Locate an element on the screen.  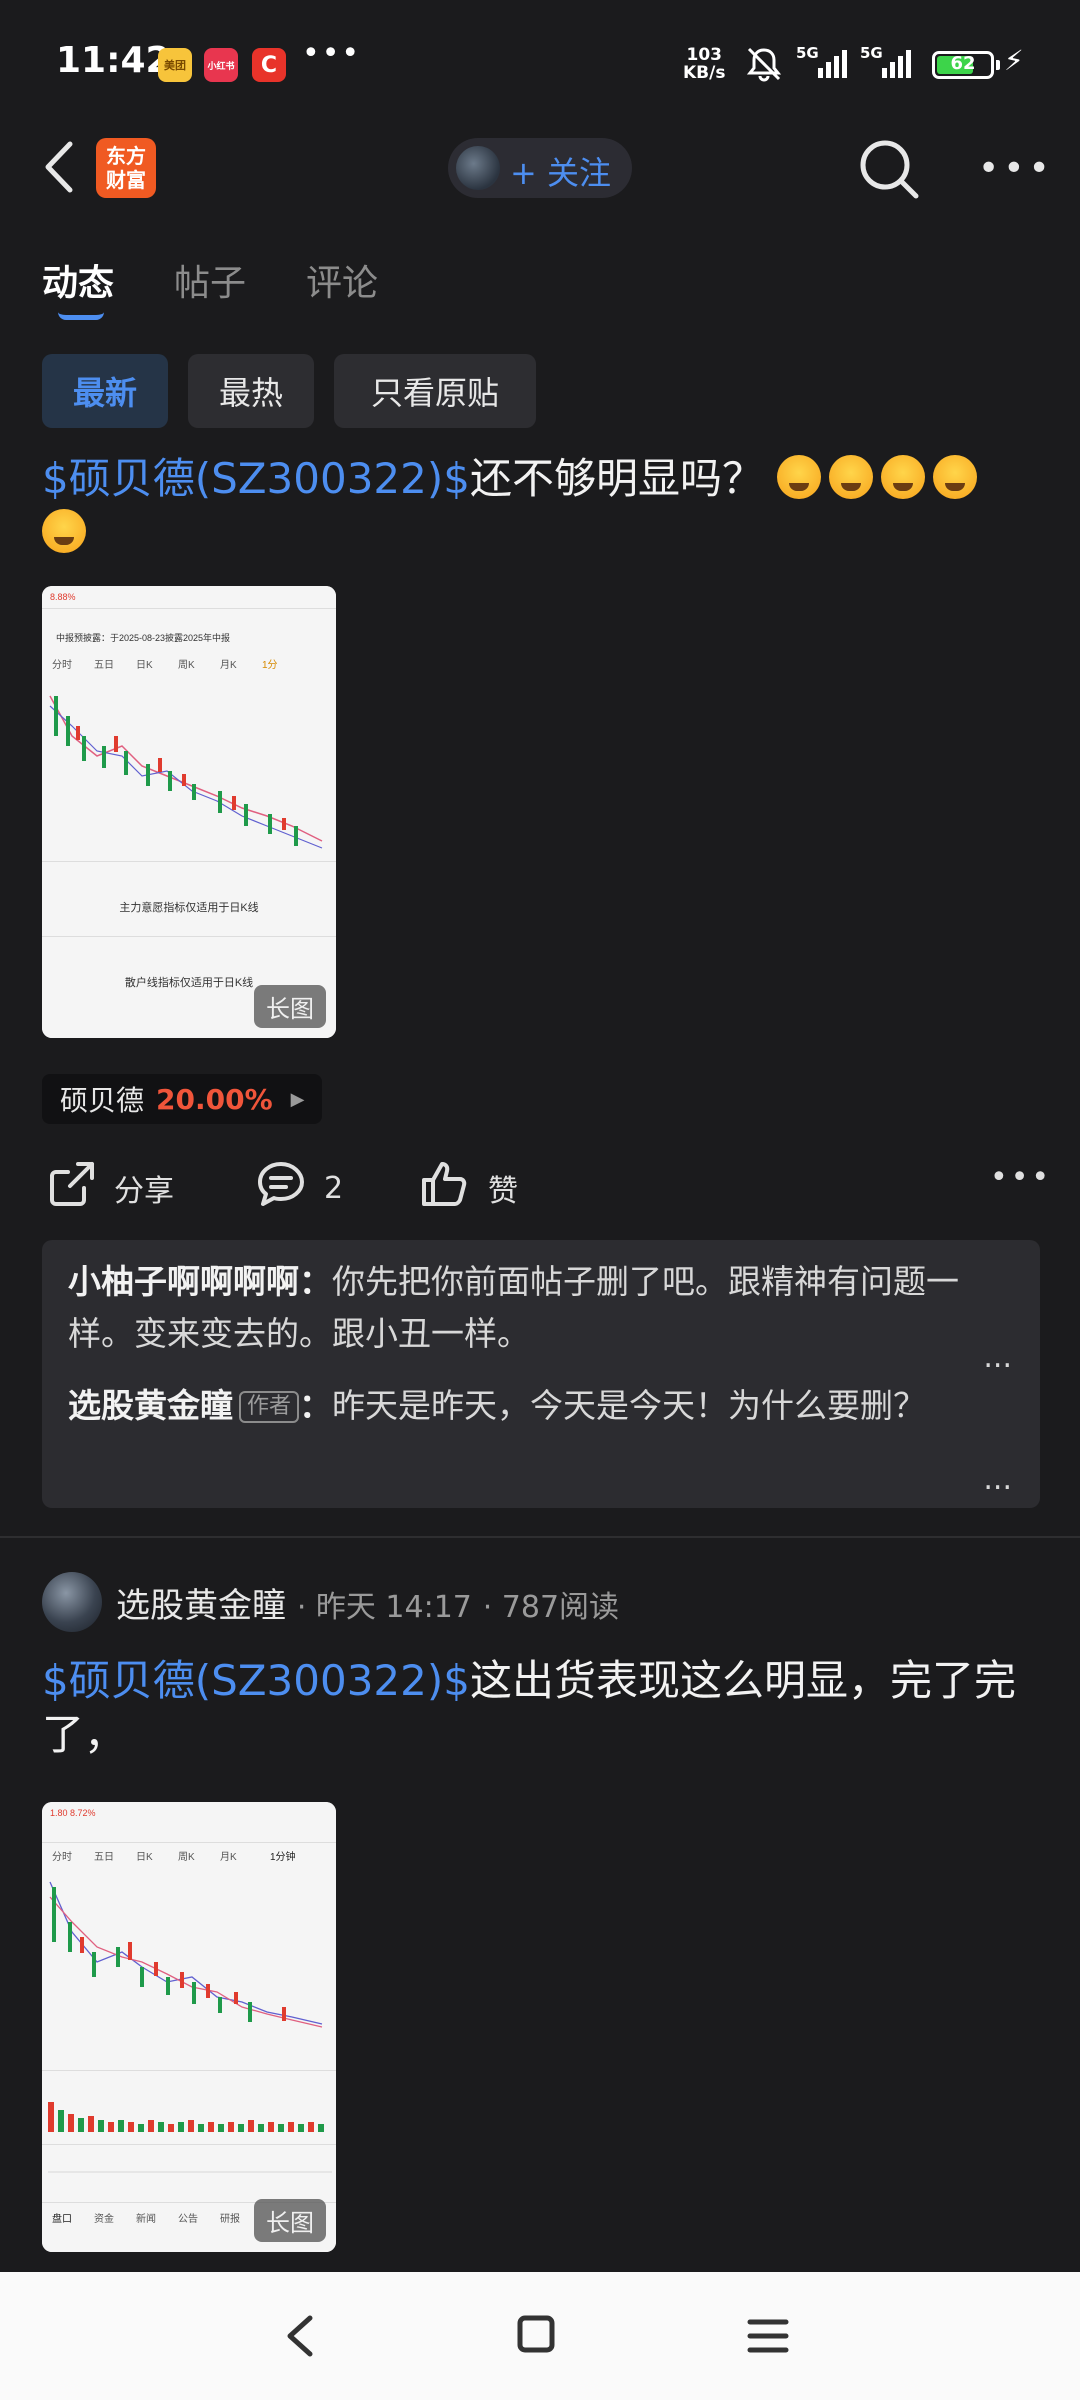
share-button: 分享 is located at coordinates (111, 1188).